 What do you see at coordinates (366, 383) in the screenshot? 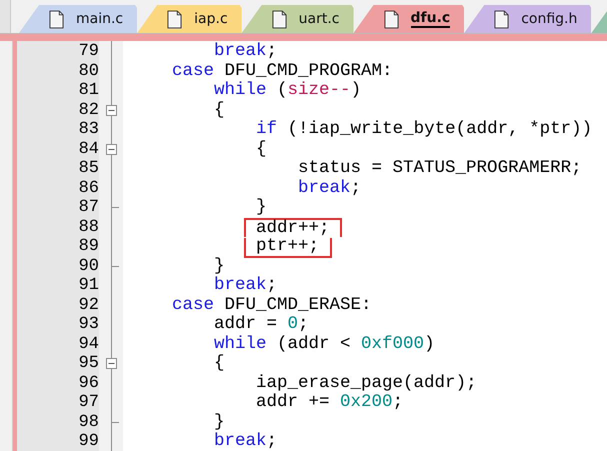
I see `code-line: iap_erase_page(addr);` at bounding box center [366, 383].